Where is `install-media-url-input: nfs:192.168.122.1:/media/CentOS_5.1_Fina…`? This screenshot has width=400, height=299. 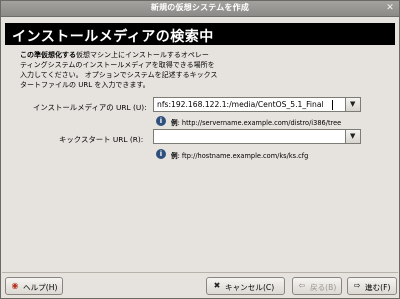 install-media-url-input: nfs:192.168.122.1:/media/CentOS_5.1_Fina… is located at coordinates (240, 104).